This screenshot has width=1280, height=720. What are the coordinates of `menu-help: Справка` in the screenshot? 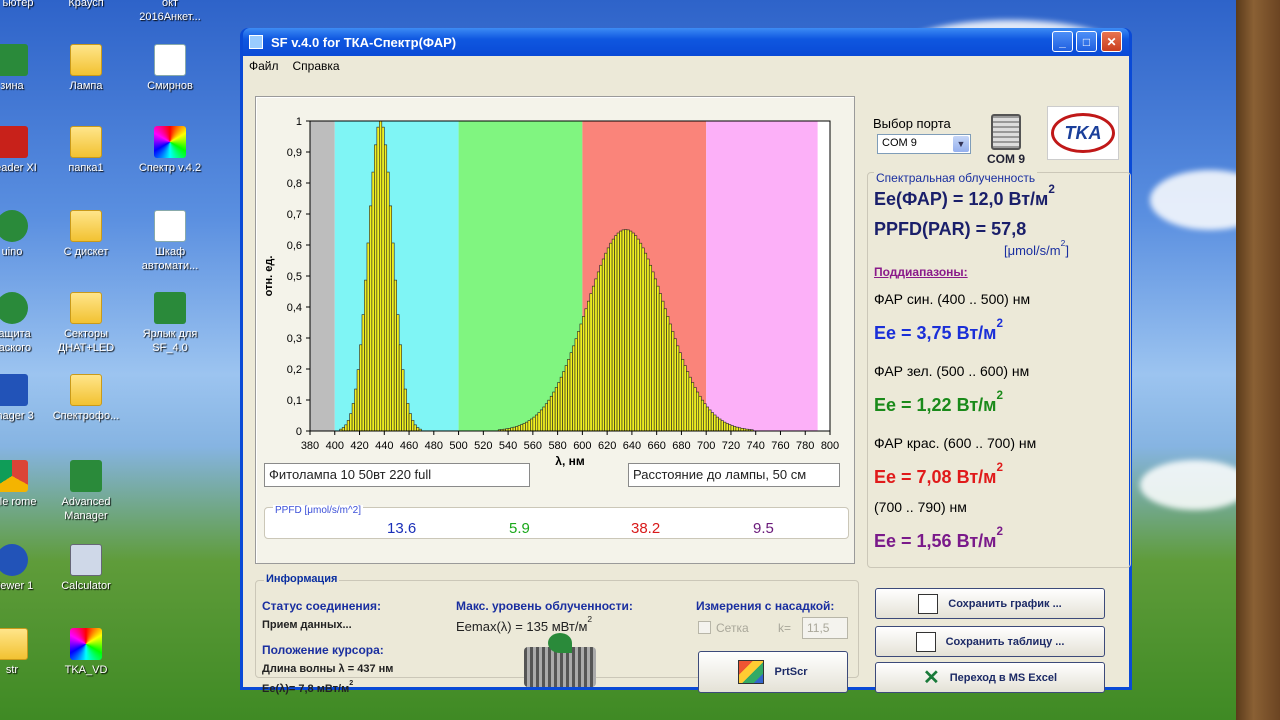 It's located at (316, 66).